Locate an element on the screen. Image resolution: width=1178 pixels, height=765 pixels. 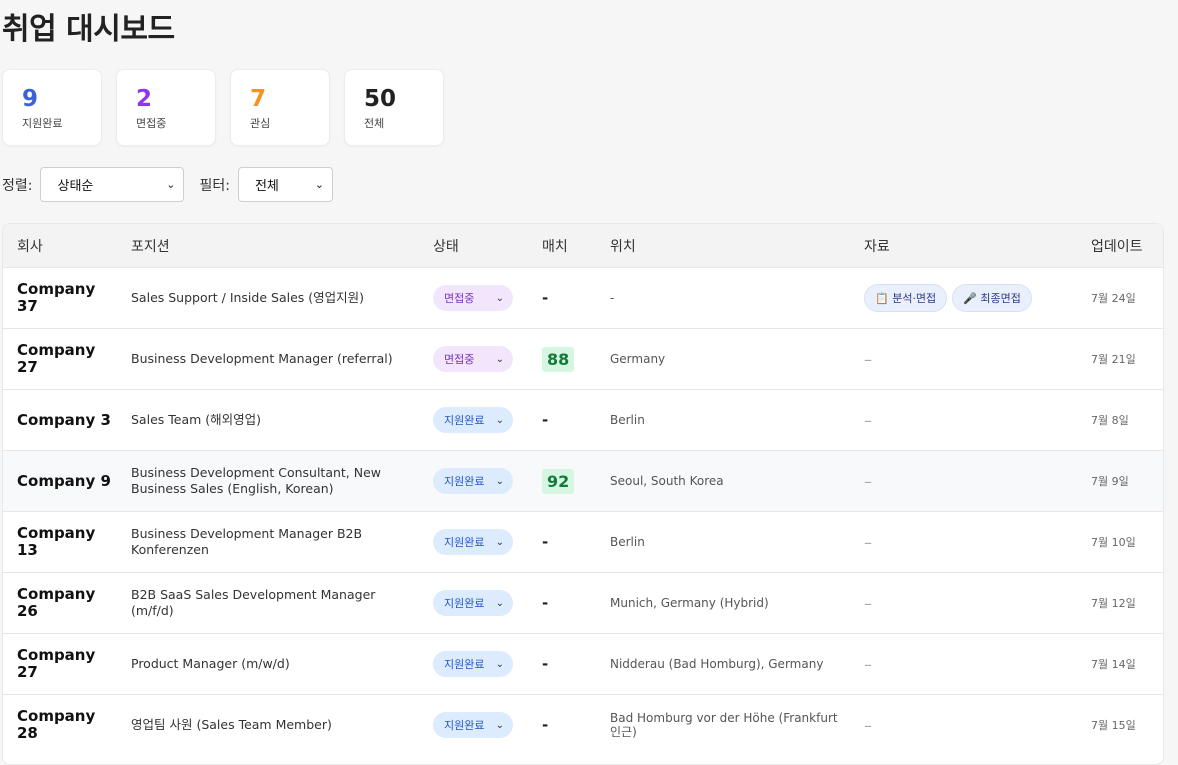
updated-date: 7월 8일 is located at coordinates (1110, 420).